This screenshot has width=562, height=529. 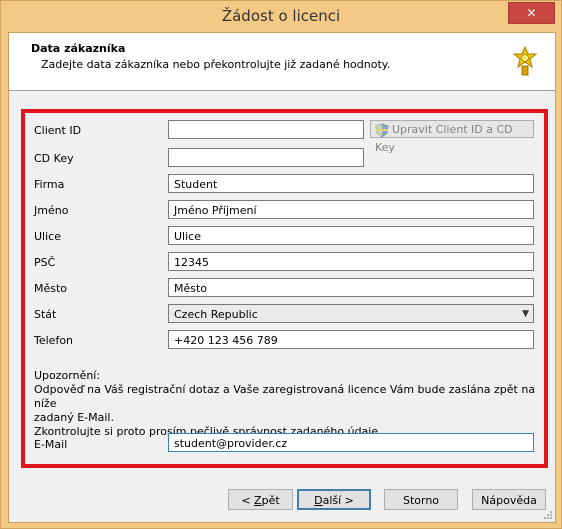 I want to click on country-selected-value: Czech Republic, so click(x=216, y=314).